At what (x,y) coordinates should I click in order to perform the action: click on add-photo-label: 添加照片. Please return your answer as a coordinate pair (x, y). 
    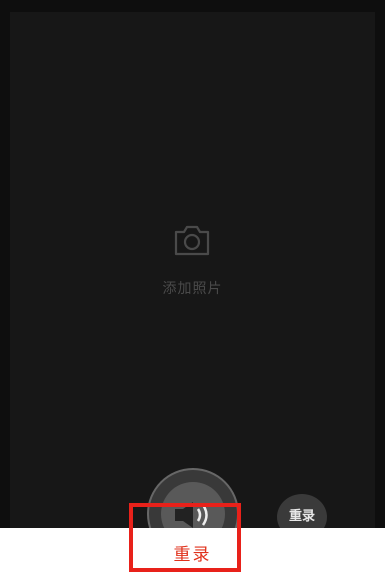
    Looking at the image, I should click on (192, 289).